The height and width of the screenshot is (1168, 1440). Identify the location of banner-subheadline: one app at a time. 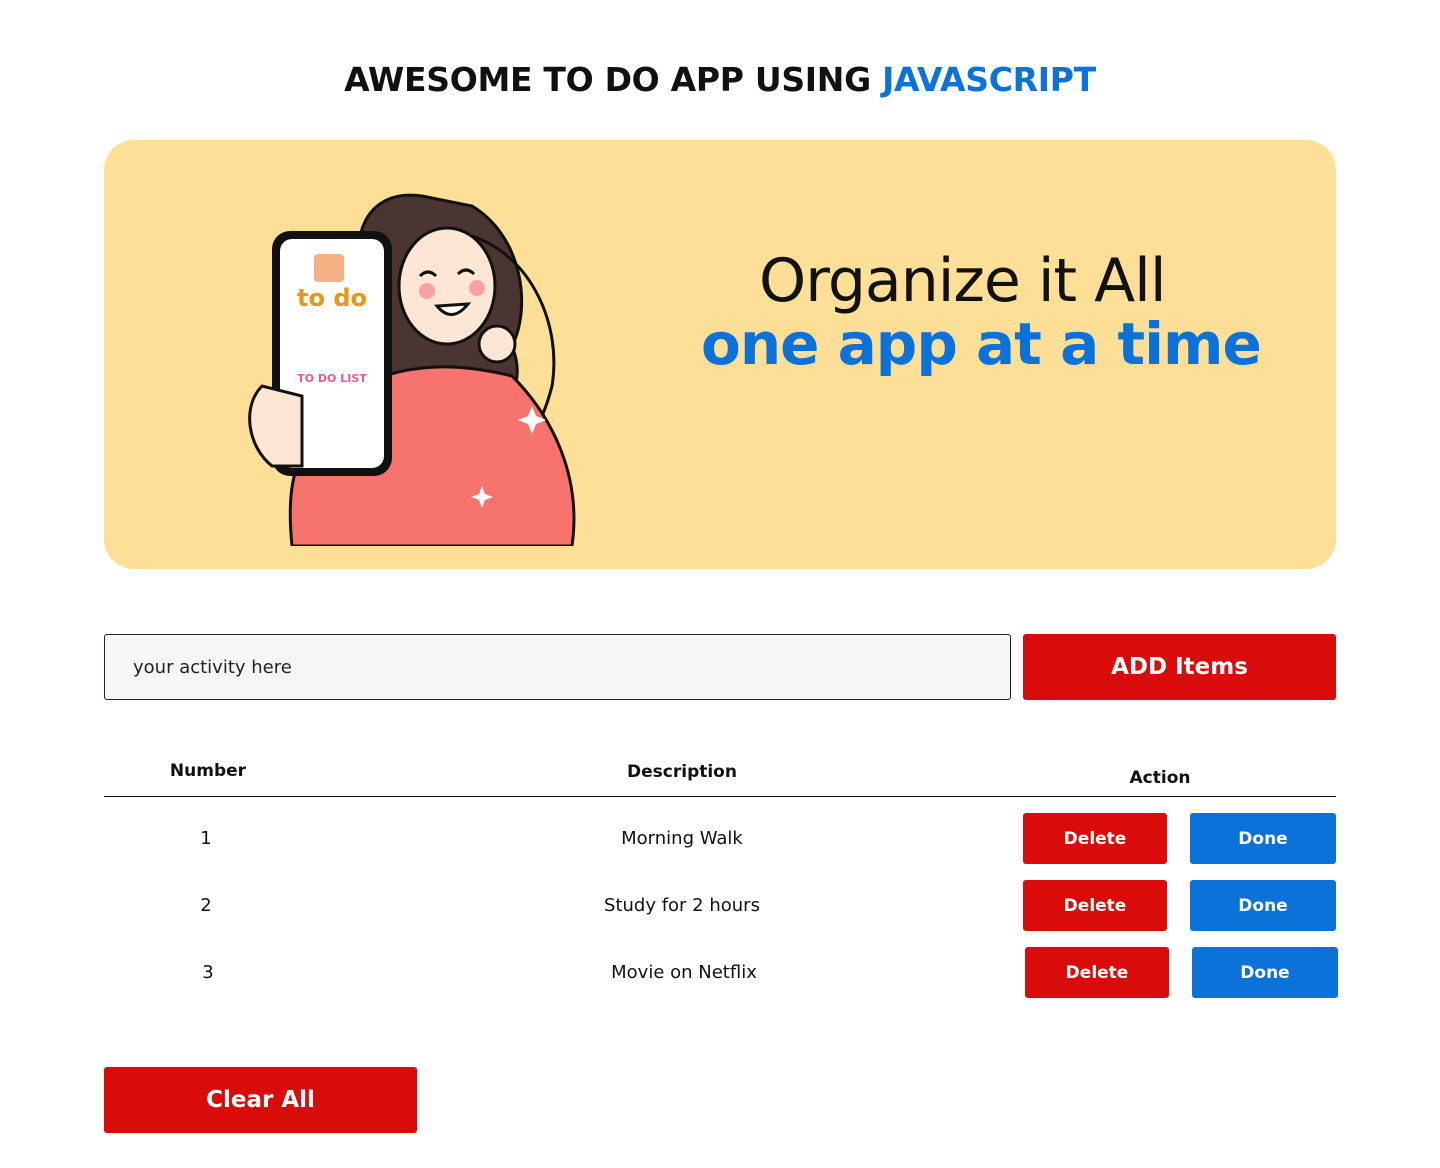
(981, 344).